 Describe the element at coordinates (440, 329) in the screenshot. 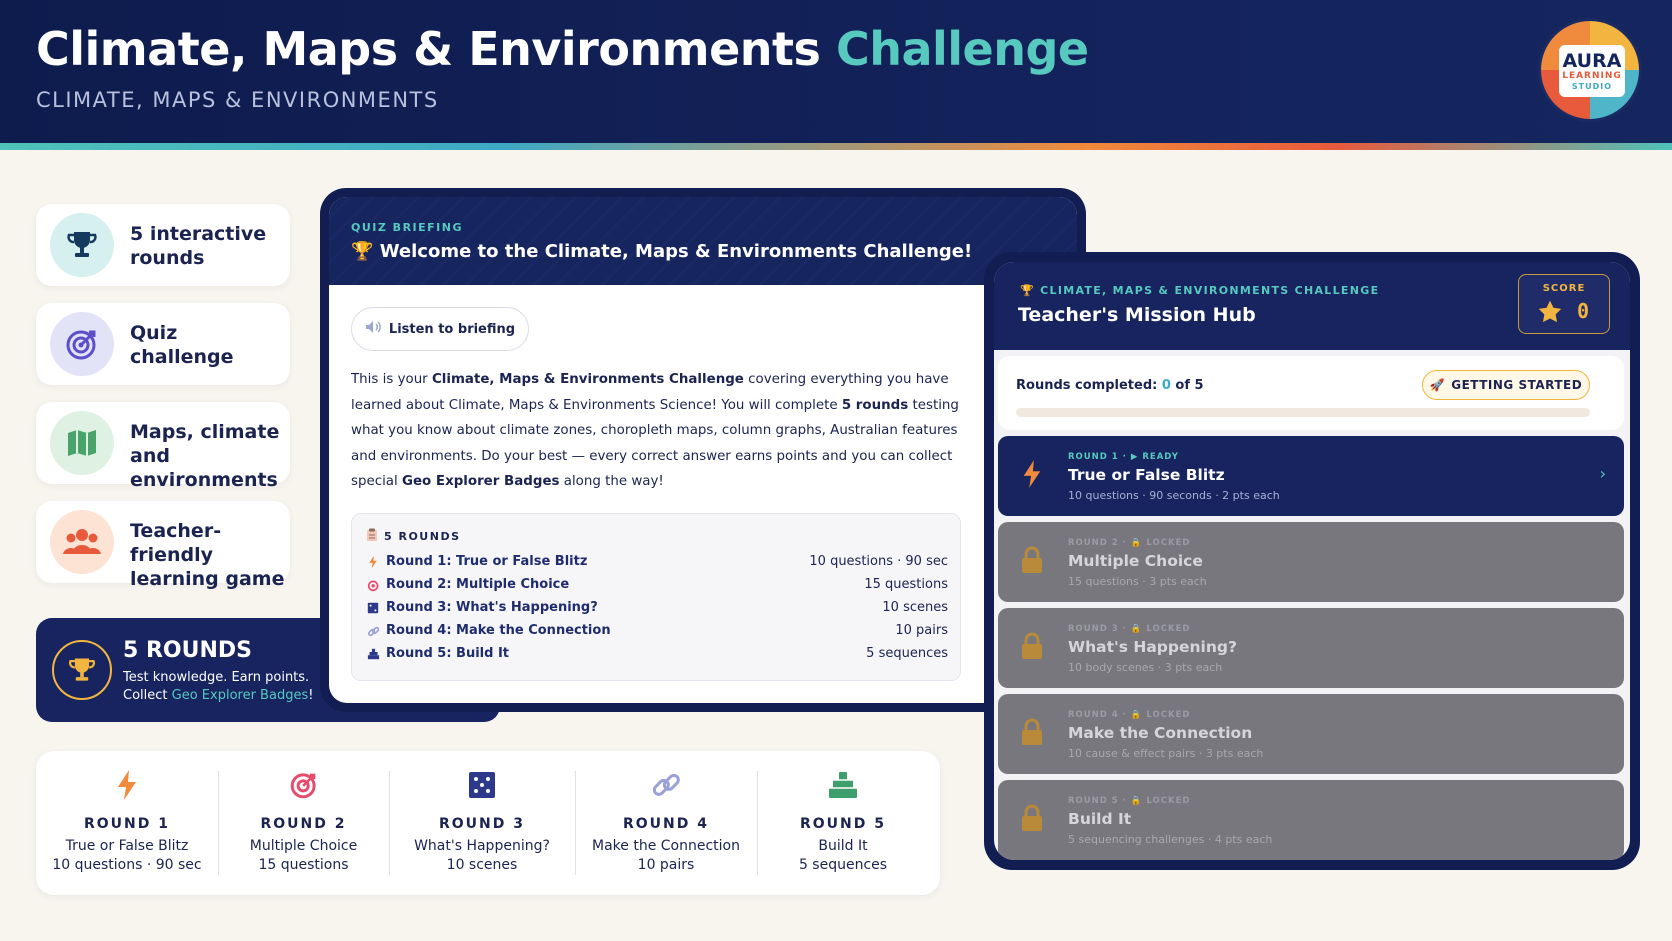

I see `listen-briefing-button: Listen to briefing` at that location.